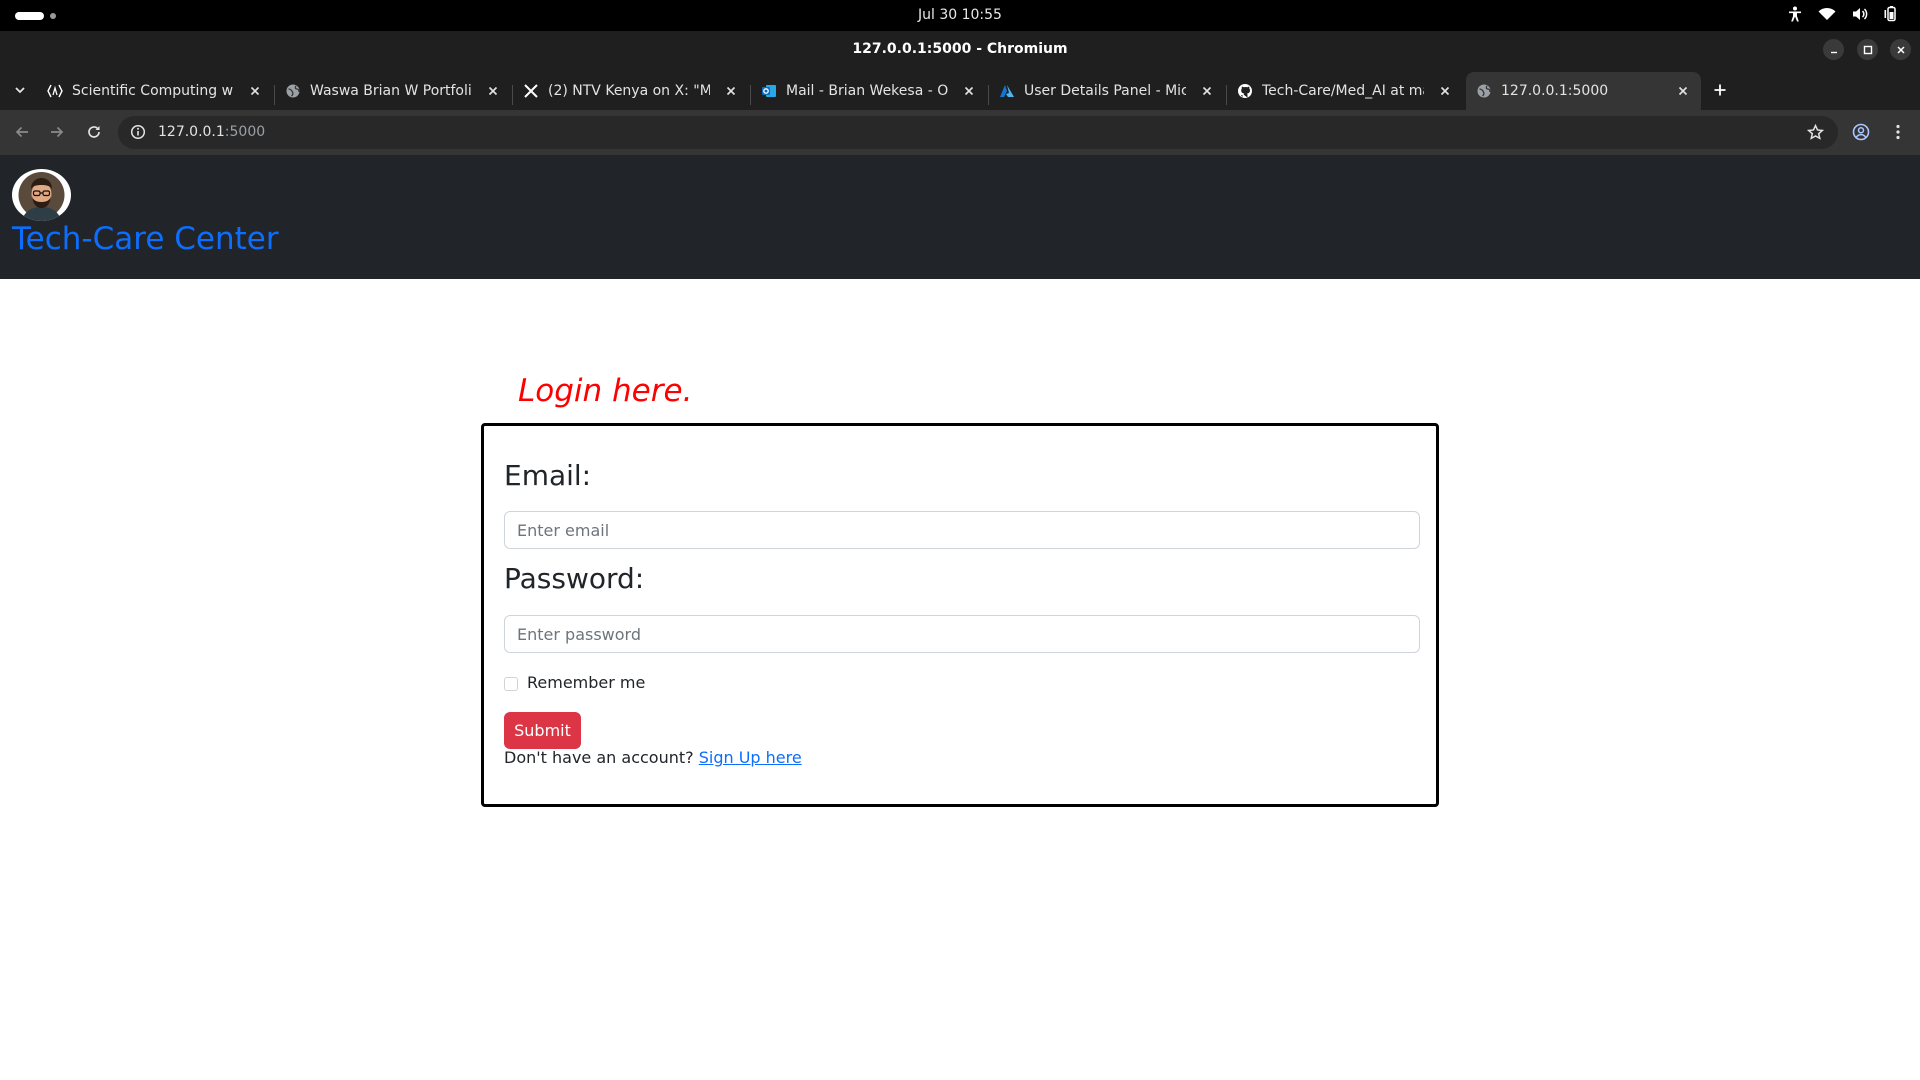 Image resolution: width=1920 pixels, height=1080 pixels. I want to click on tab-label: Tech-Care/Med_AI at mai, so click(1343, 91).